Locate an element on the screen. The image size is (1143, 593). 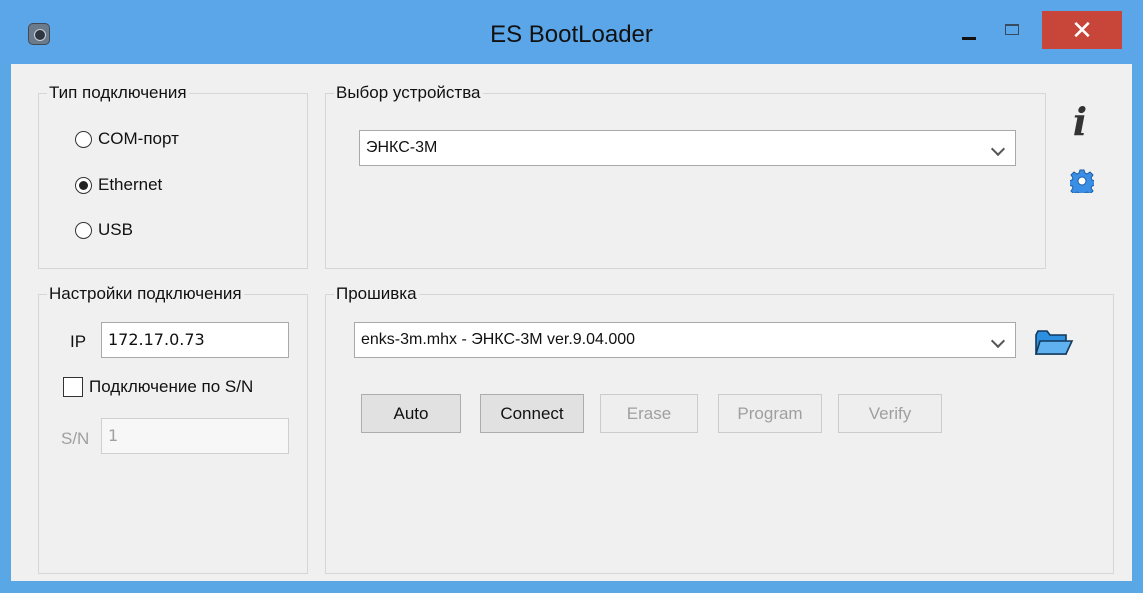
program-button: Program is located at coordinates (770, 413).